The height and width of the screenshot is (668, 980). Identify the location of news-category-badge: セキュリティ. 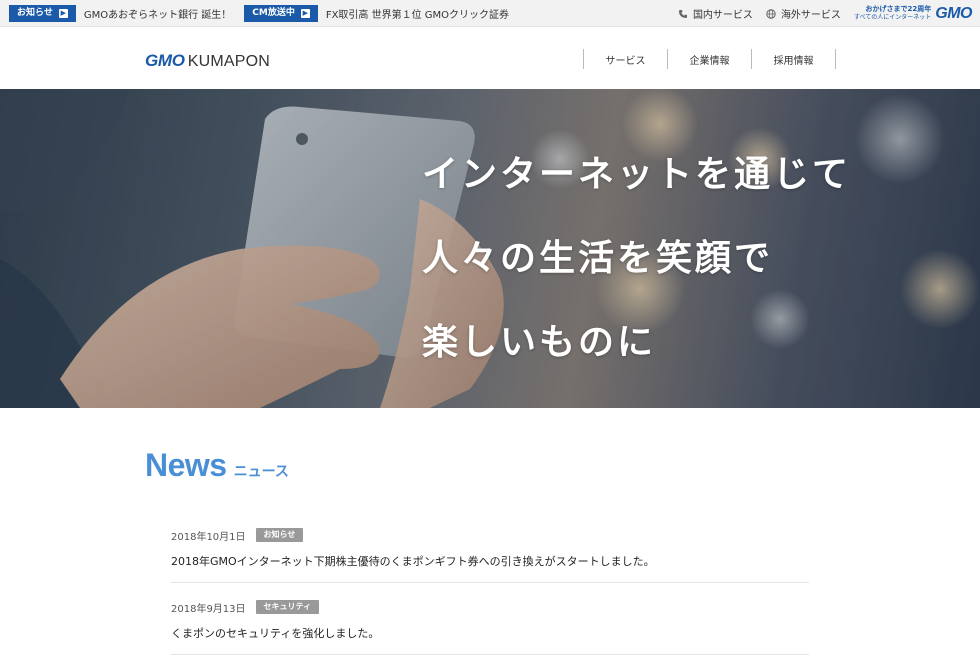
(287, 607).